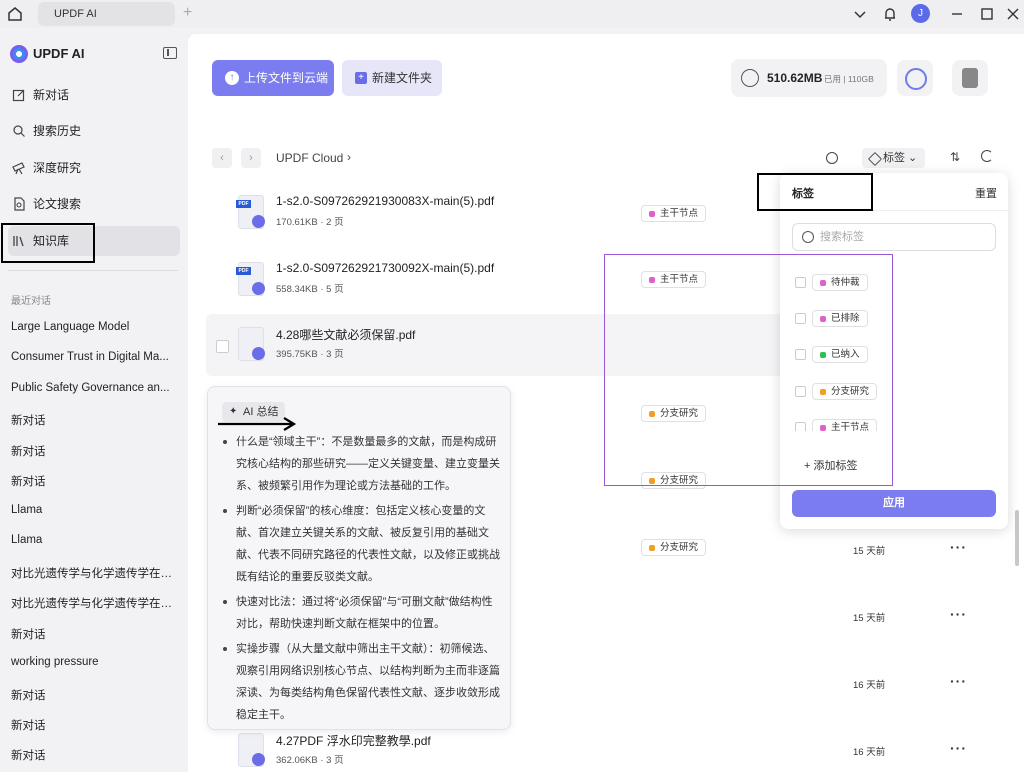 The image size is (1024, 772). What do you see at coordinates (57, 131) in the screenshot?
I see `sidebar-item-label: 搜索历史` at bounding box center [57, 131].